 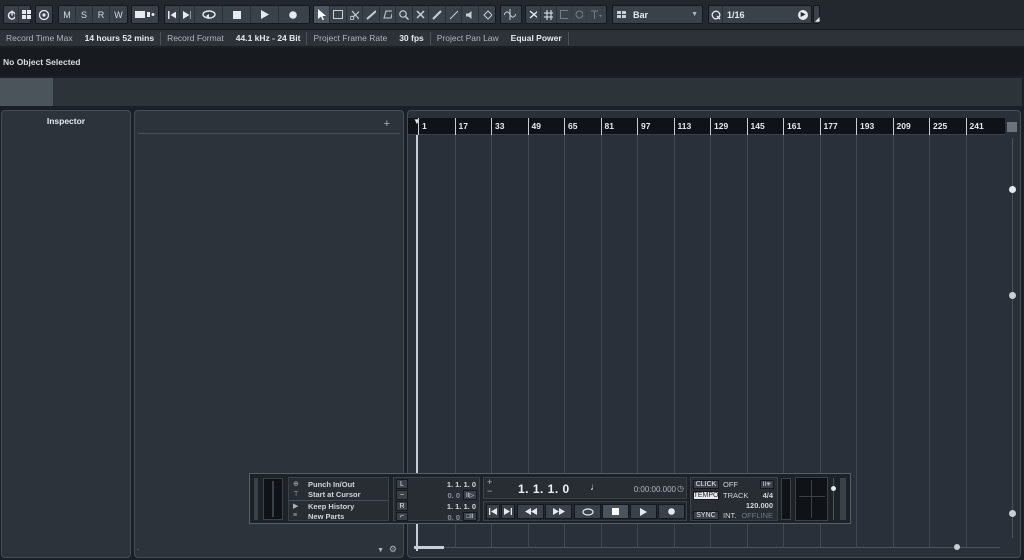 What do you see at coordinates (84, 14) in the screenshot?
I see `solo-button: S` at bounding box center [84, 14].